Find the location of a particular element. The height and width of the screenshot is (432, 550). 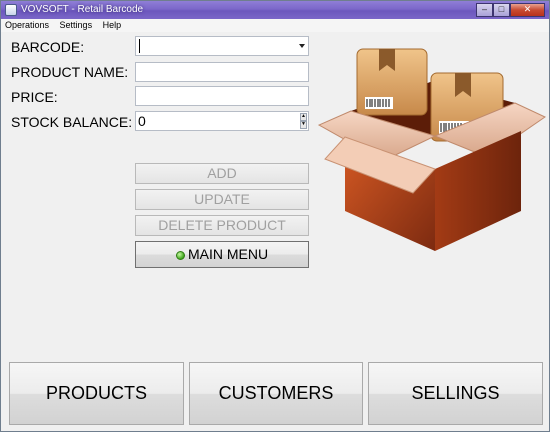

main-menu-button: MAIN MENU is located at coordinates (222, 254).